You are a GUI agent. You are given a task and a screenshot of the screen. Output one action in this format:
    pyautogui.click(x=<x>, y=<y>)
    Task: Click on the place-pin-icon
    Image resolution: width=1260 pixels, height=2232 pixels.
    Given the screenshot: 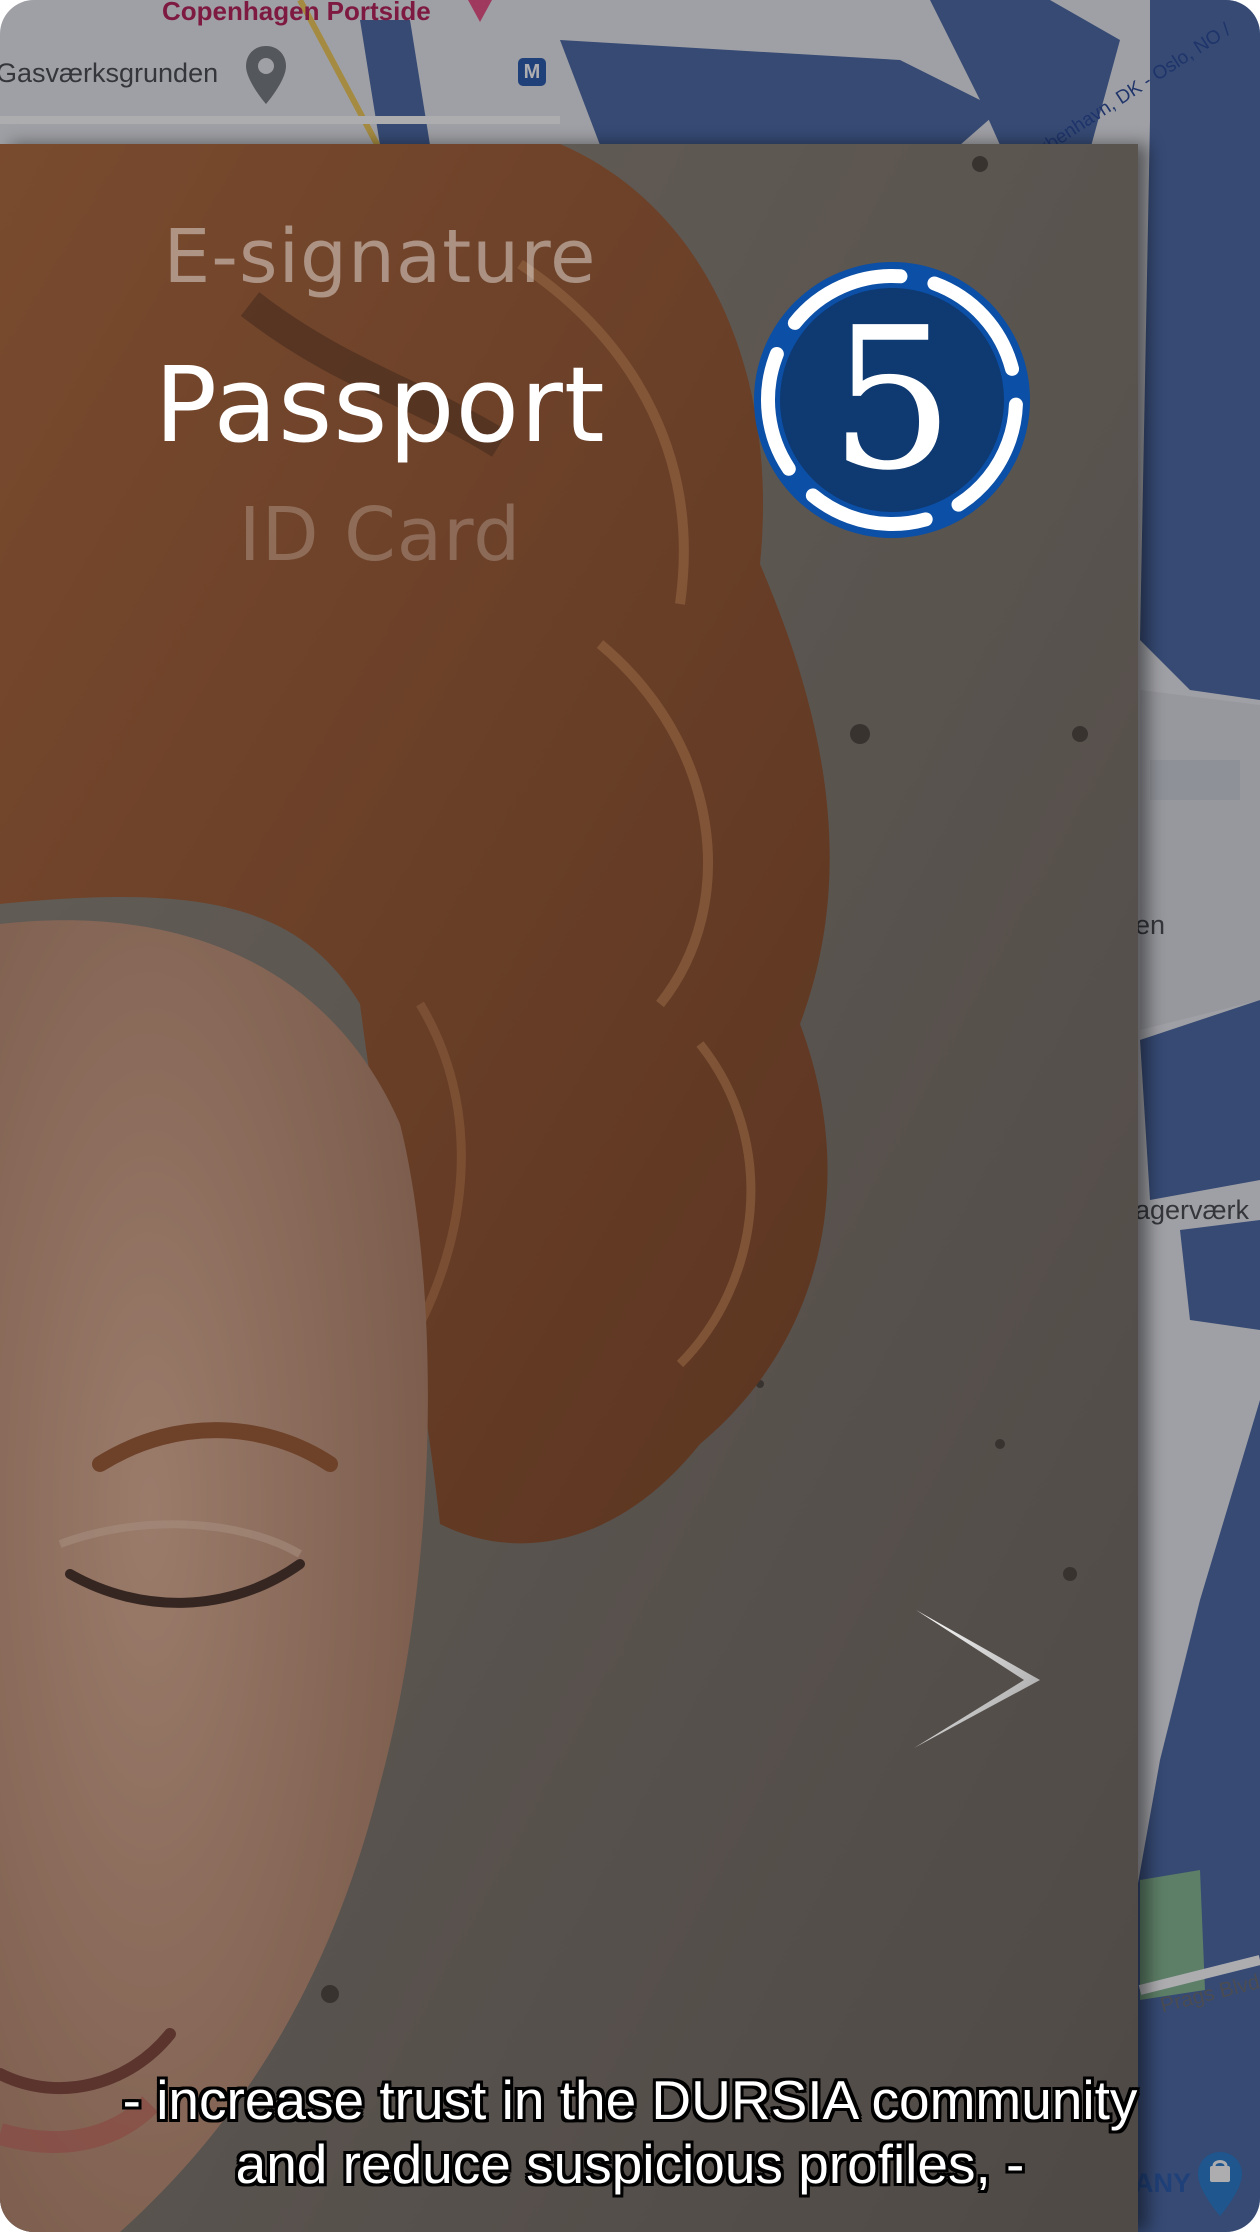 What is the action you would take?
    pyautogui.click(x=266, y=75)
    